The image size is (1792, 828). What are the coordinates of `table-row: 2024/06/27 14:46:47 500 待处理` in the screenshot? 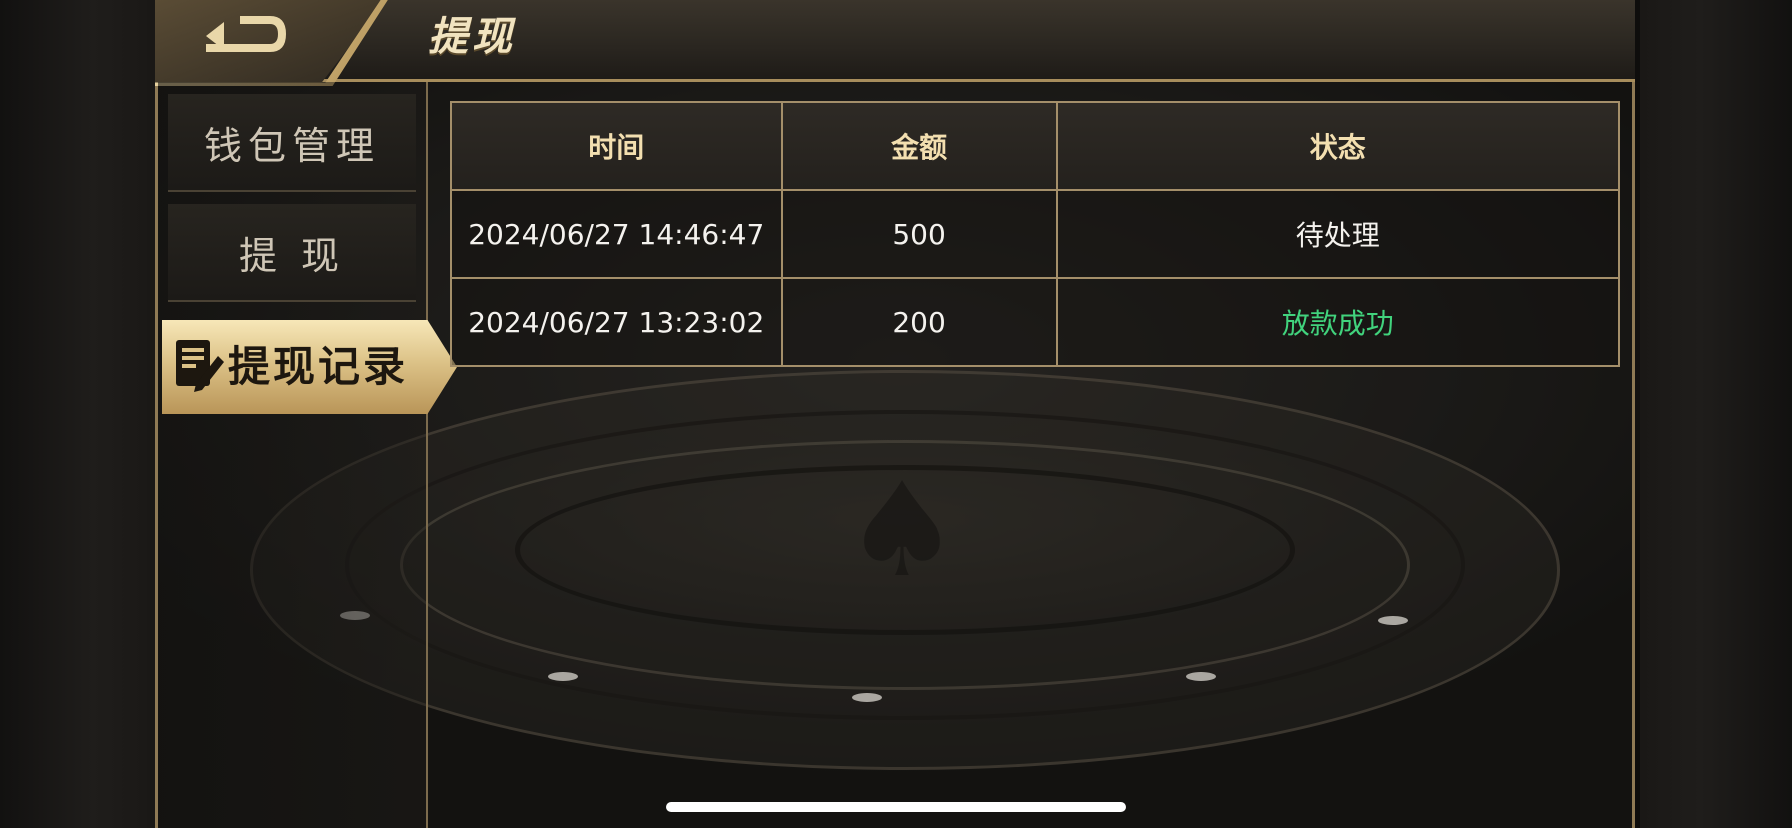 It's located at (1035, 234).